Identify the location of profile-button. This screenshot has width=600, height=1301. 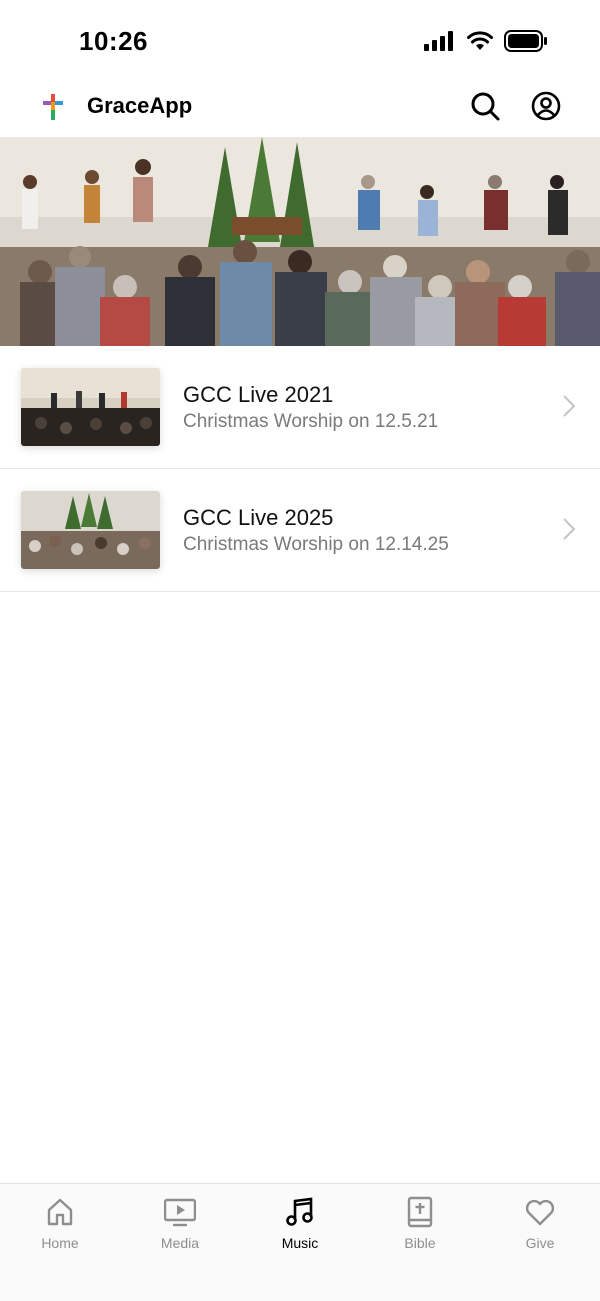
(546, 106).